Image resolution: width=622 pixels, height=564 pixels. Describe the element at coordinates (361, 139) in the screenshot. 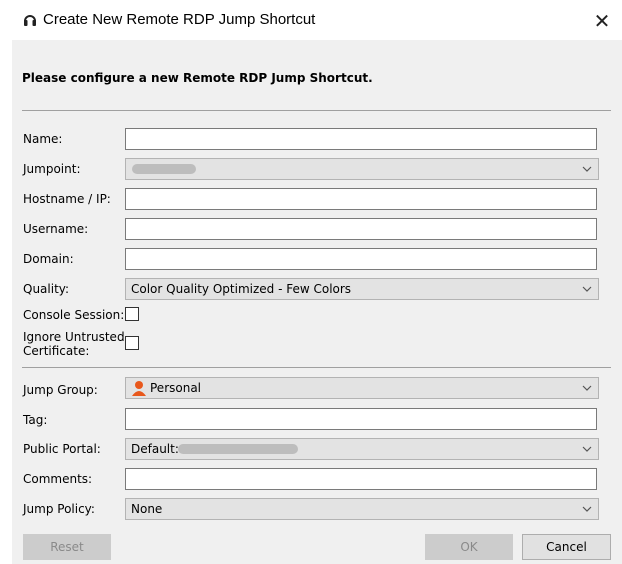

I see `name-input` at that location.